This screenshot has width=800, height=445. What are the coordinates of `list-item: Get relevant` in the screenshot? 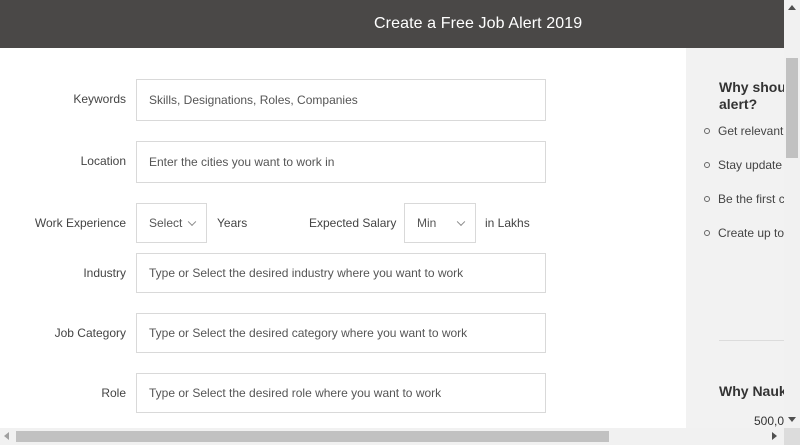 It's located at (743, 131).